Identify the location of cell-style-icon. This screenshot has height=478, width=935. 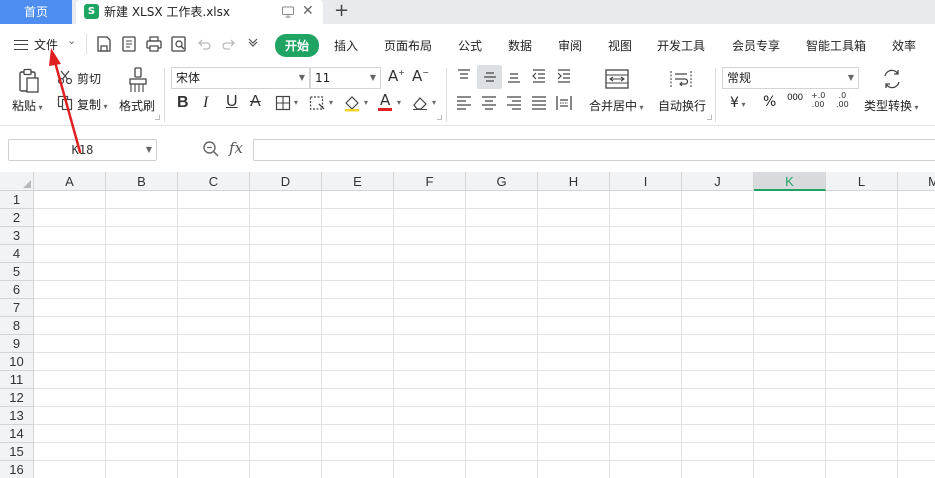
(318, 103).